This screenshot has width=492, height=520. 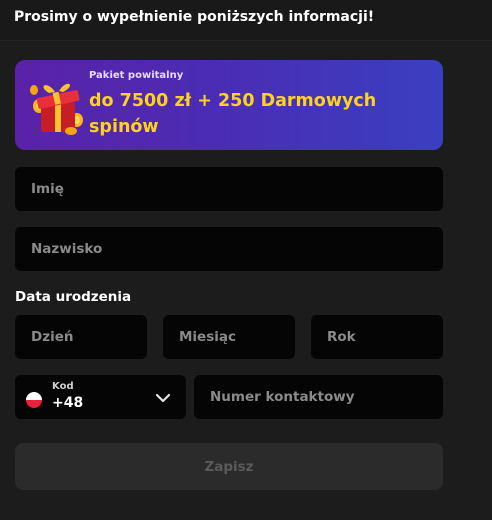 I want to click on gift-coins-icon, so click(x=56, y=109).